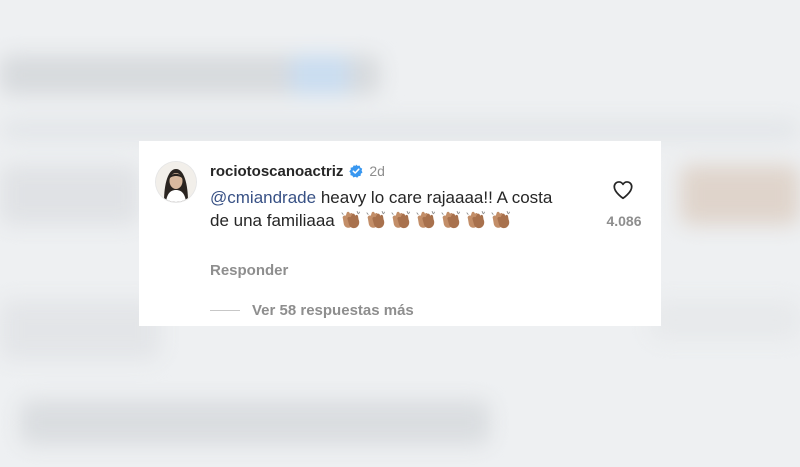 The height and width of the screenshot is (467, 800). What do you see at coordinates (249, 270) in the screenshot?
I see `reply-button: Responder` at bounding box center [249, 270].